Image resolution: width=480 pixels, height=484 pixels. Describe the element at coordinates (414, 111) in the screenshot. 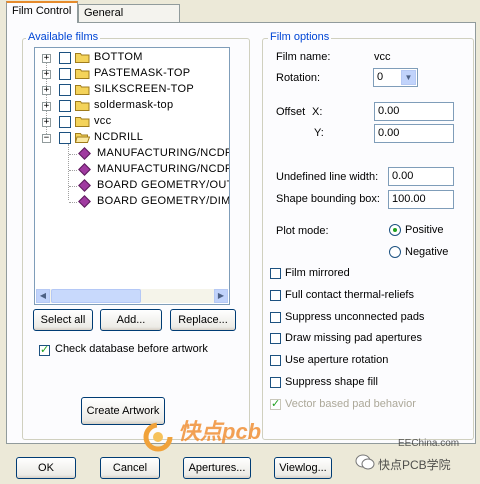

I see `offset-x-field: 0.00` at that location.